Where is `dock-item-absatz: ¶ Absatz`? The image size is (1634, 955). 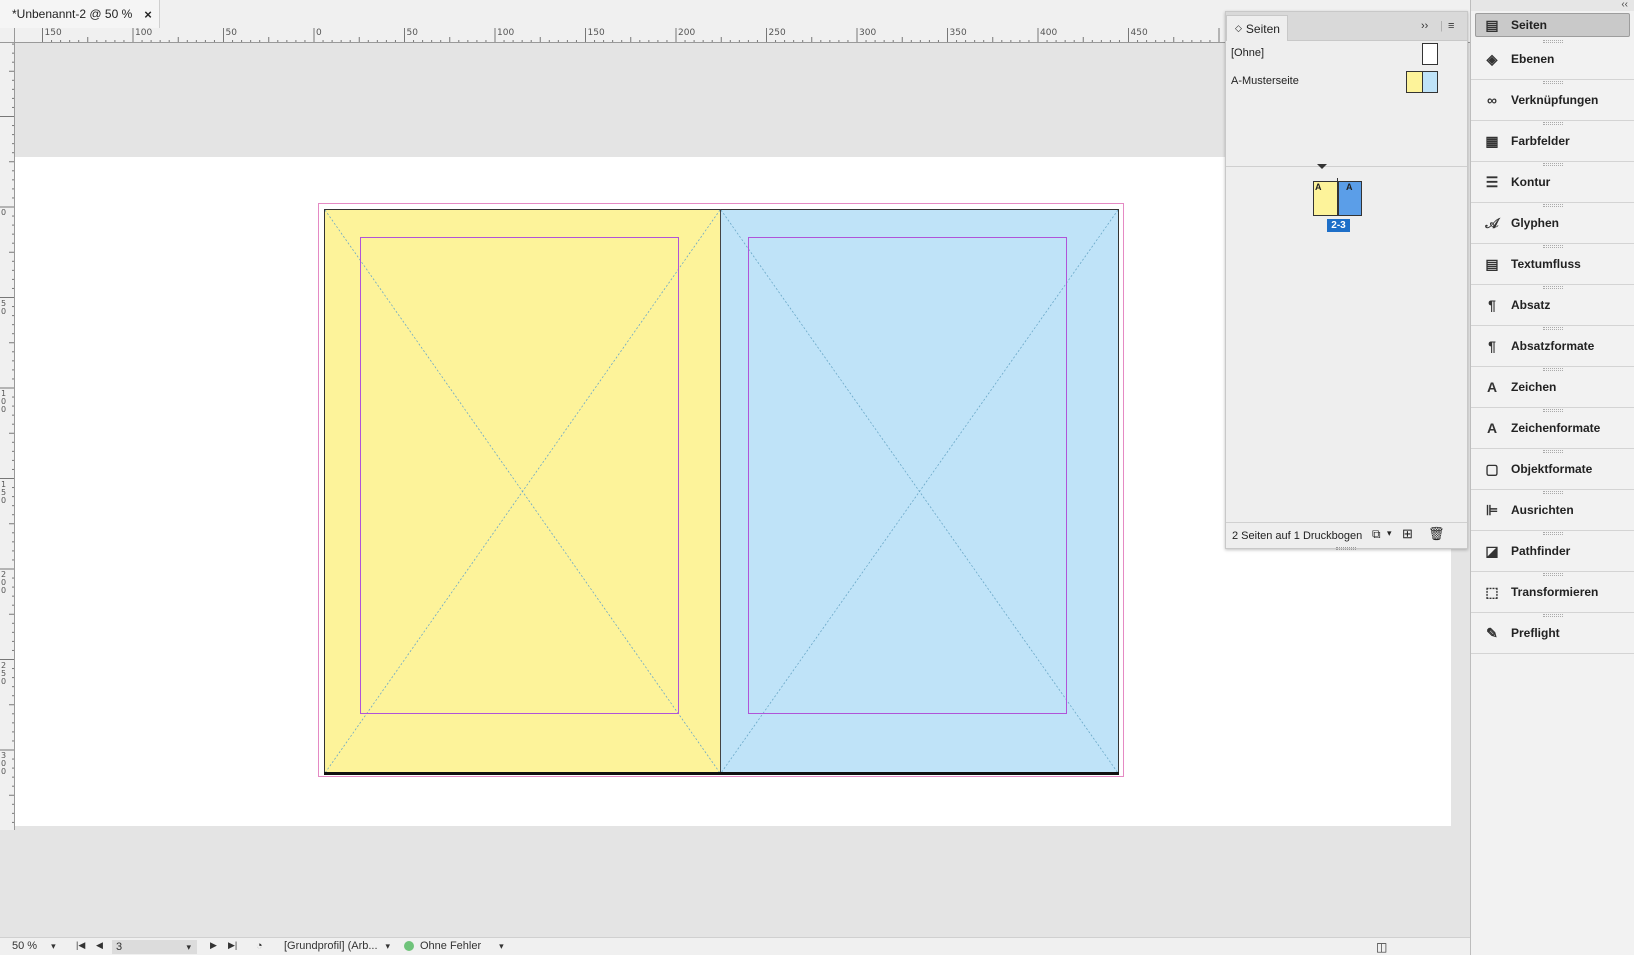 dock-item-absatz: ¶ Absatz is located at coordinates (1552, 305).